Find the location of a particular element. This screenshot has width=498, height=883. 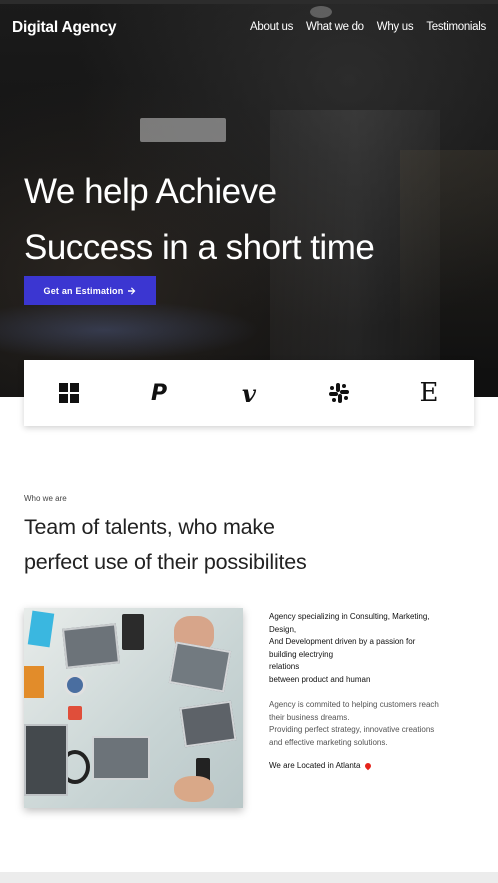

footer-strip is located at coordinates (249, 877).